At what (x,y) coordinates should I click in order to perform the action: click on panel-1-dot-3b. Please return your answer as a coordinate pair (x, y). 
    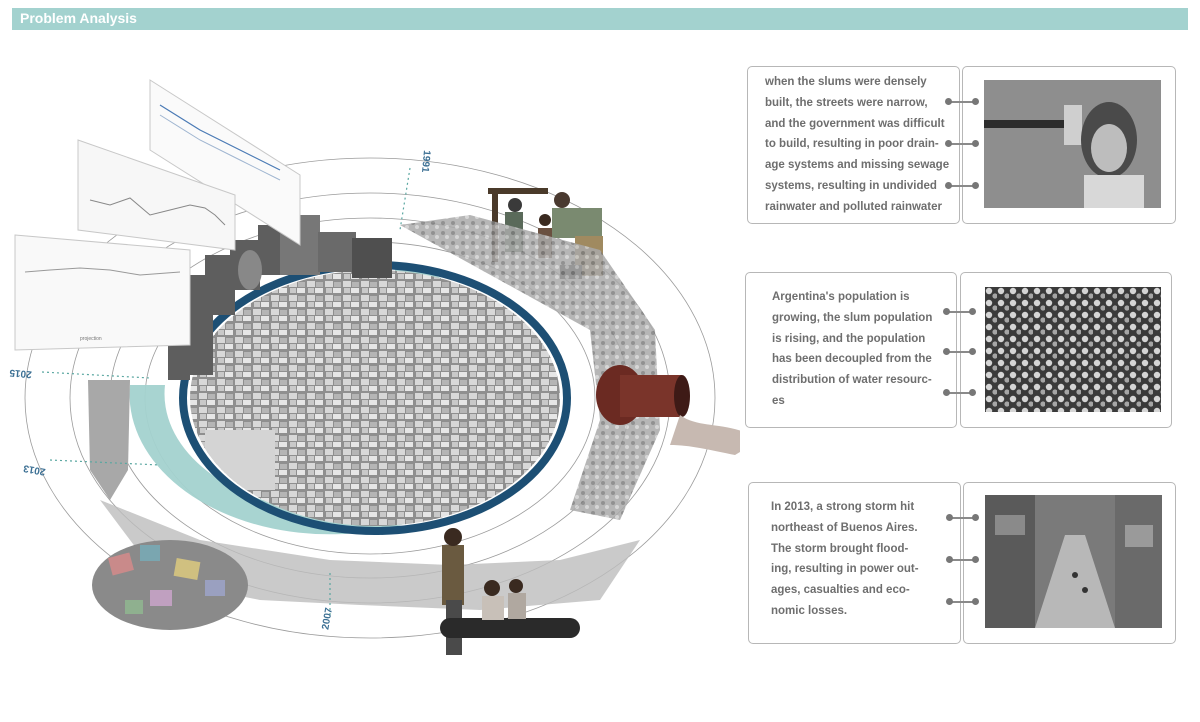
    Looking at the image, I should click on (975, 185).